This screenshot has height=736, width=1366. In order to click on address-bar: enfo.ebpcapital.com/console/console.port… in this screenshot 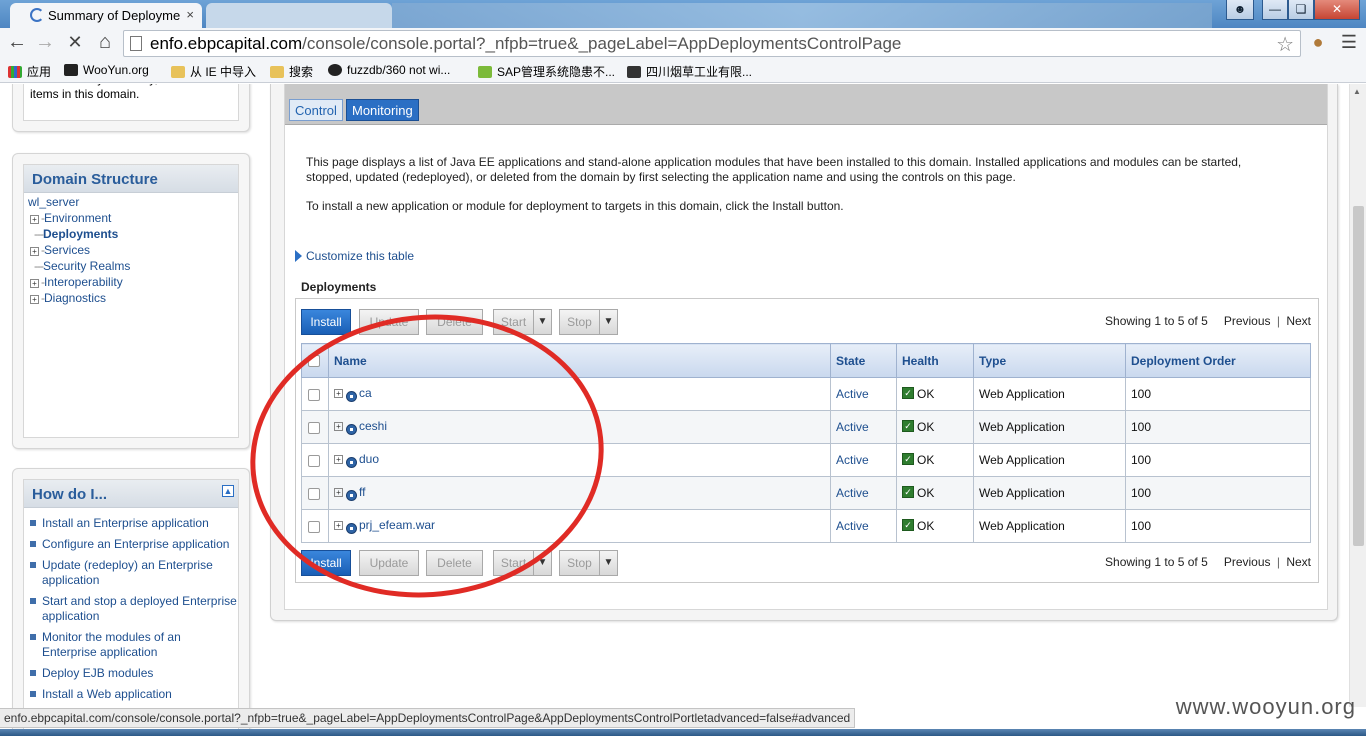, I will do `click(712, 43)`.